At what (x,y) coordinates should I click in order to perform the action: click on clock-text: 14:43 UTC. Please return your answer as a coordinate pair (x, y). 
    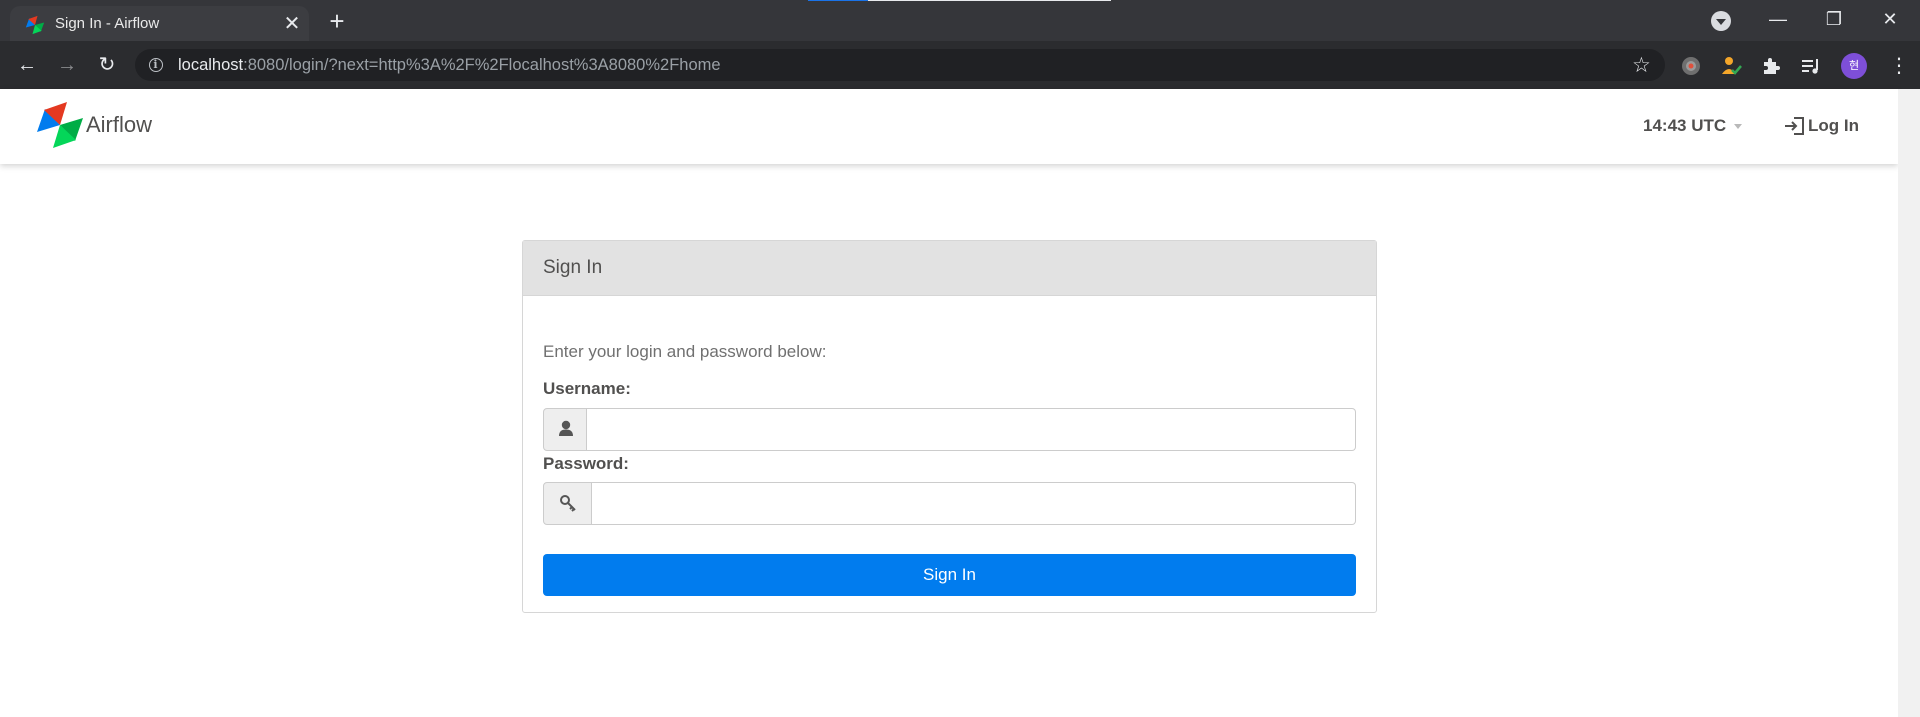
    Looking at the image, I should click on (1685, 125).